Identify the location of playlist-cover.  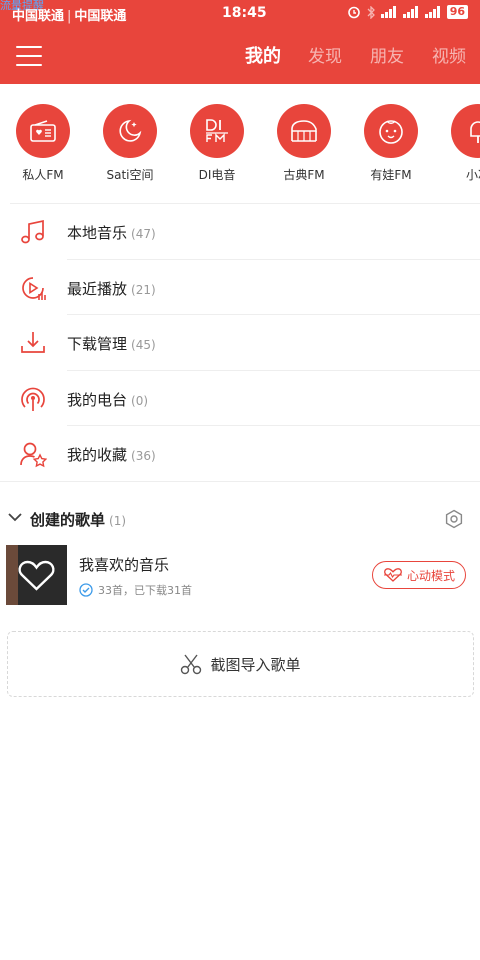
(36, 575).